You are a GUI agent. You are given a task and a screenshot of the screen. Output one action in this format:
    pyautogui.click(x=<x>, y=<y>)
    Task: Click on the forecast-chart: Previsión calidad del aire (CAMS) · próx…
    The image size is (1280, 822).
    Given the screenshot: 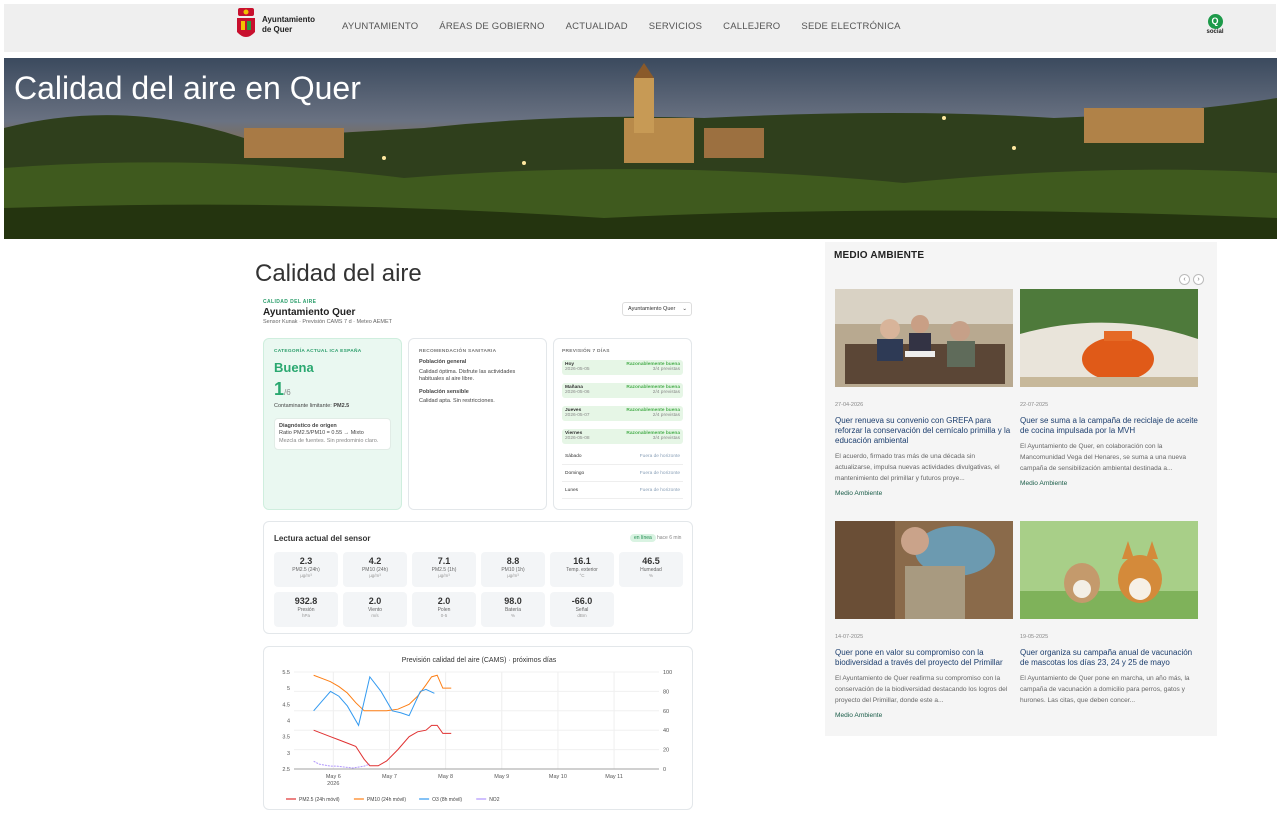 What is the action you would take?
    pyautogui.click(x=479, y=729)
    